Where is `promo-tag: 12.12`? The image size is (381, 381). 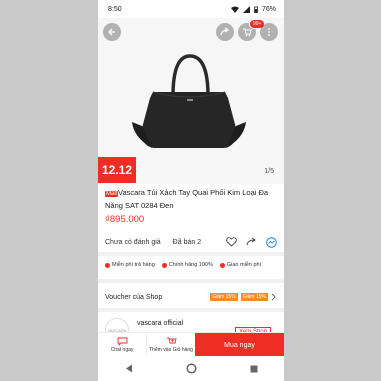 promo-tag: 12.12 is located at coordinates (117, 170).